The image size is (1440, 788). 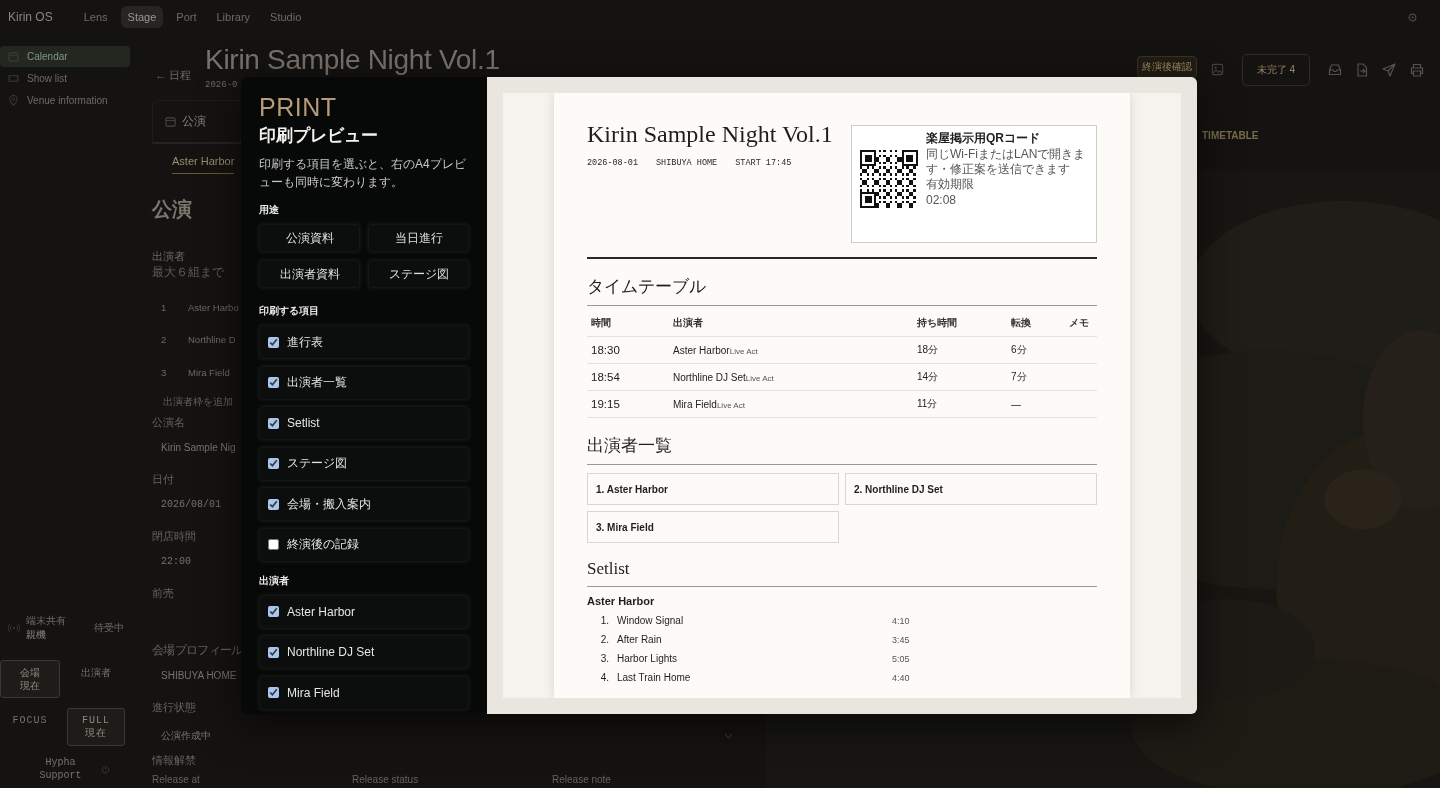 What do you see at coordinates (628, 377) in the screenshot?
I see `table-cell: 18:54` at bounding box center [628, 377].